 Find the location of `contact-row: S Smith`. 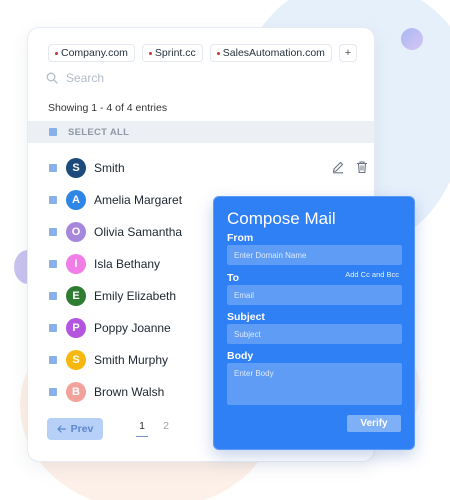

contact-row: S Smith is located at coordinates (209, 168).